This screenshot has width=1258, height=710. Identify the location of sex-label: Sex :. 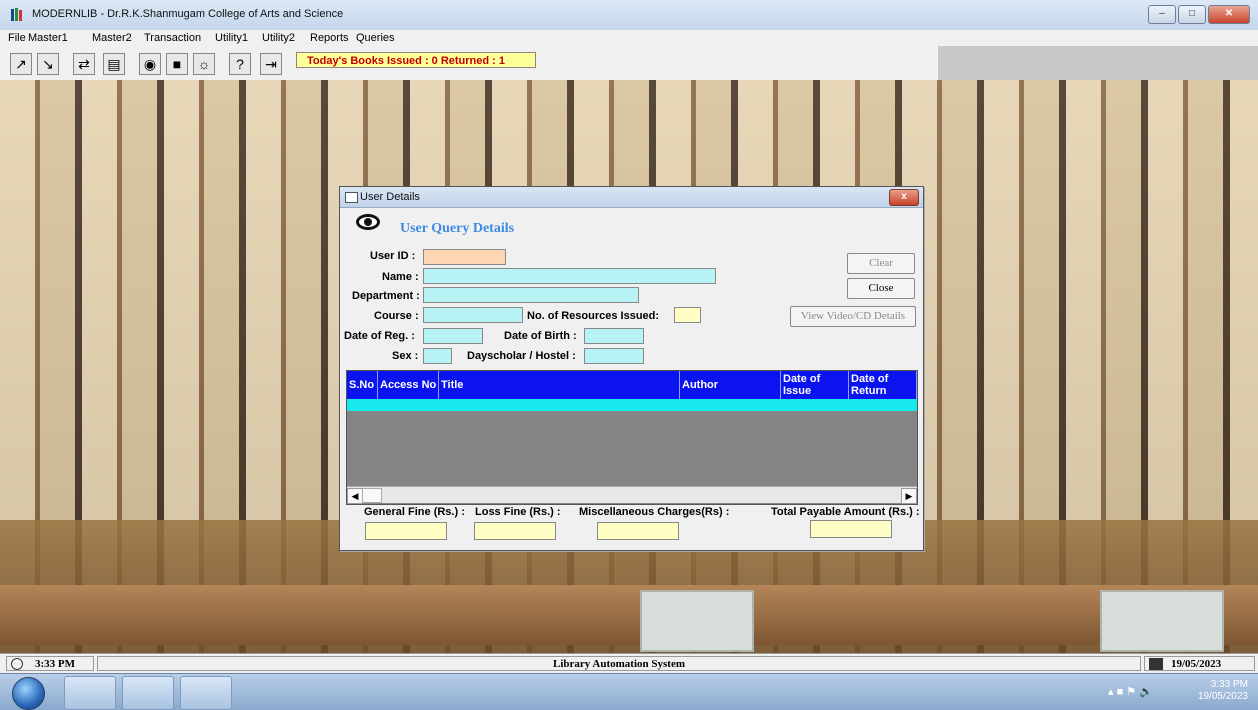
(405, 356).